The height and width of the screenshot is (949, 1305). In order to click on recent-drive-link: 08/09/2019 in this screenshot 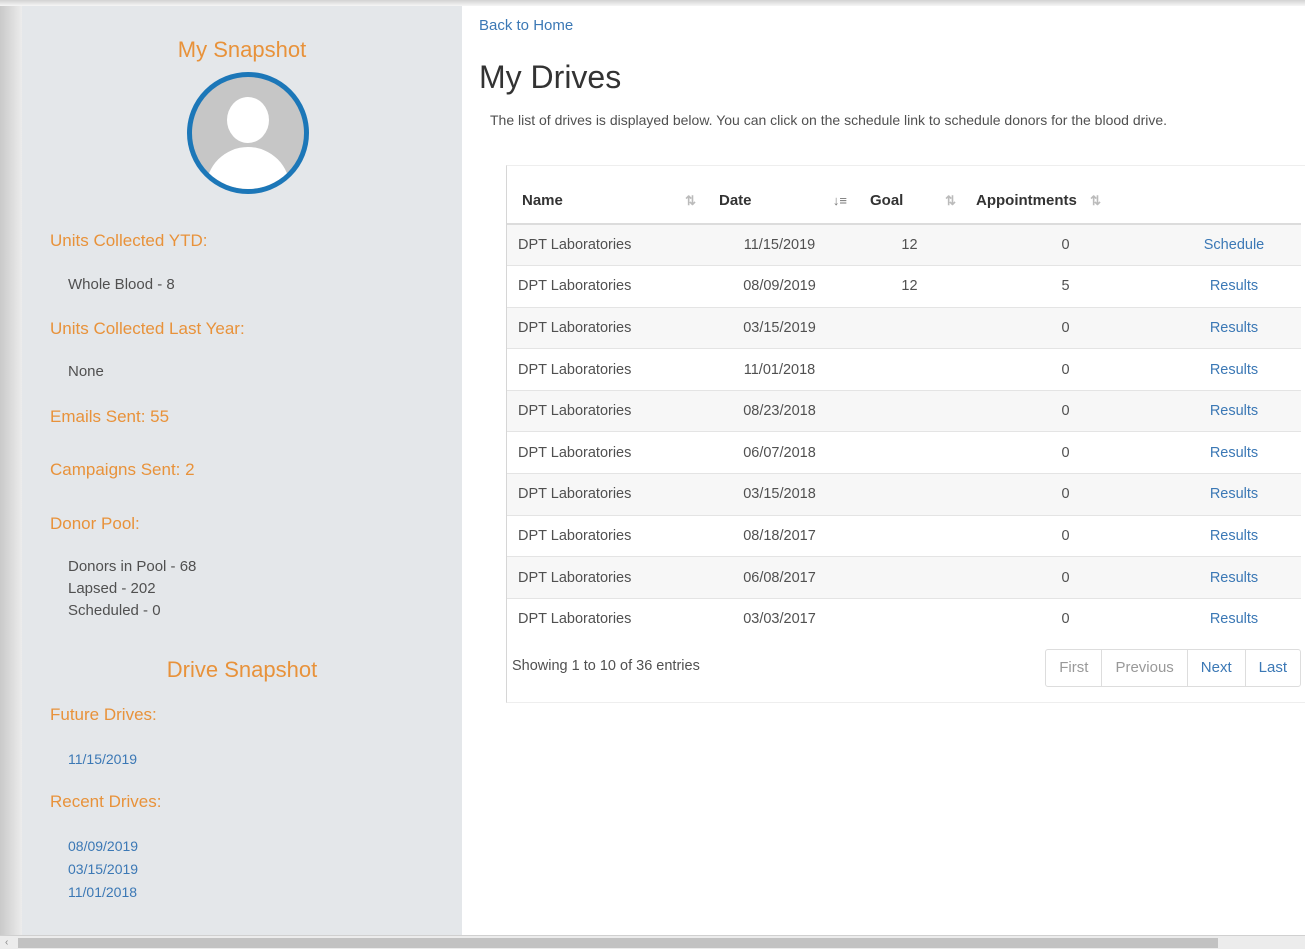, I will do `click(103, 846)`.